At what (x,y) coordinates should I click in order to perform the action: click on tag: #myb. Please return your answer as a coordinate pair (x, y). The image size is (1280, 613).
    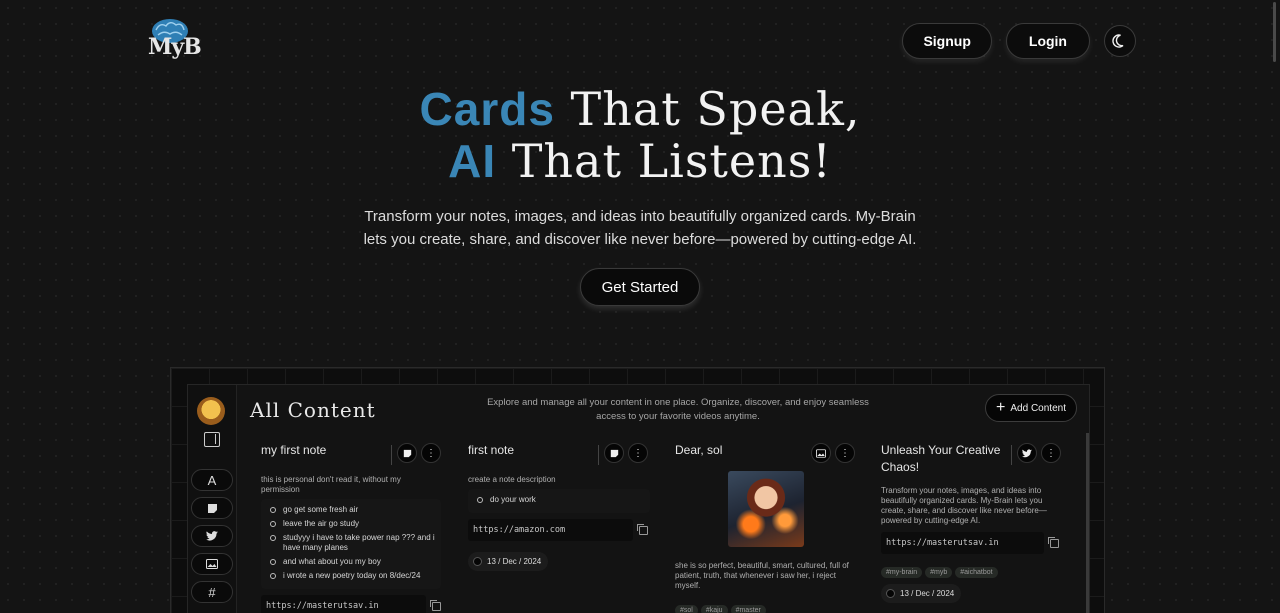
    Looking at the image, I should click on (939, 572).